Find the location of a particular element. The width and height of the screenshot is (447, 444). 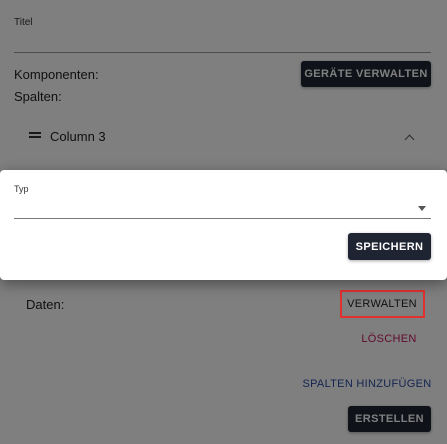

highlight-box is located at coordinates (382, 304).